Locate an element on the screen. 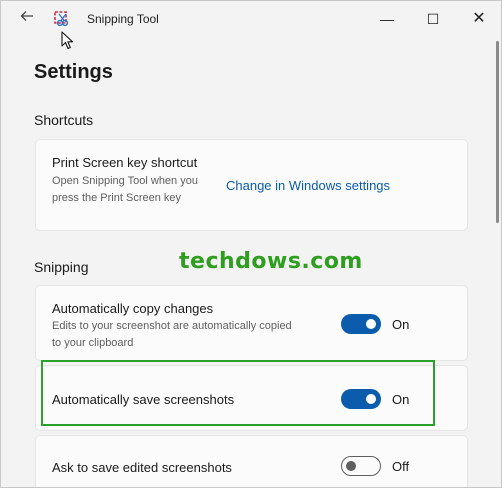 The image size is (502, 488). title-bar: Snipping Tool — ☐ ✕ is located at coordinates (251, 19).